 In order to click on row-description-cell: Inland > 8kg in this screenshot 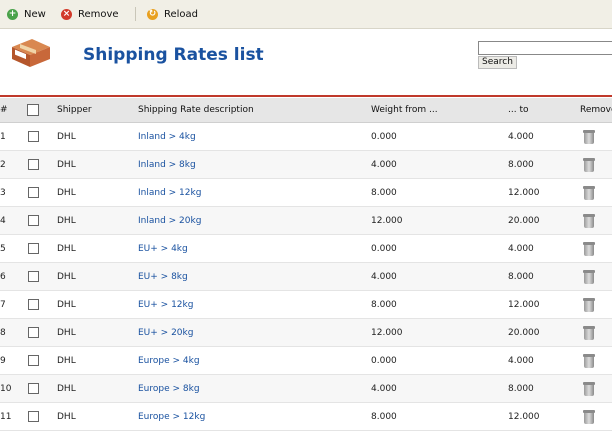, I will do `click(254, 164)`.